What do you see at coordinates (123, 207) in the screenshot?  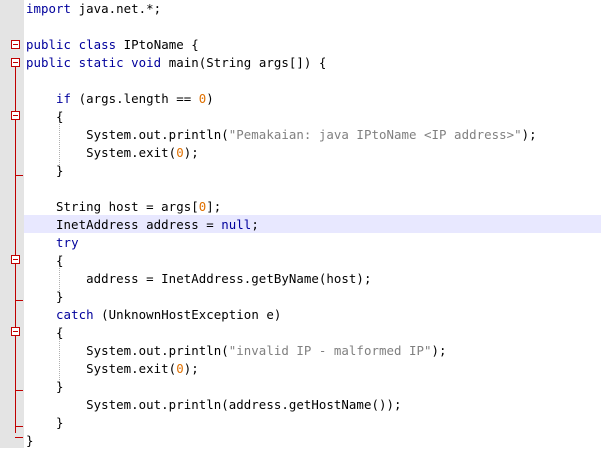 I see `code-line: String host = args[0];` at bounding box center [123, 207].